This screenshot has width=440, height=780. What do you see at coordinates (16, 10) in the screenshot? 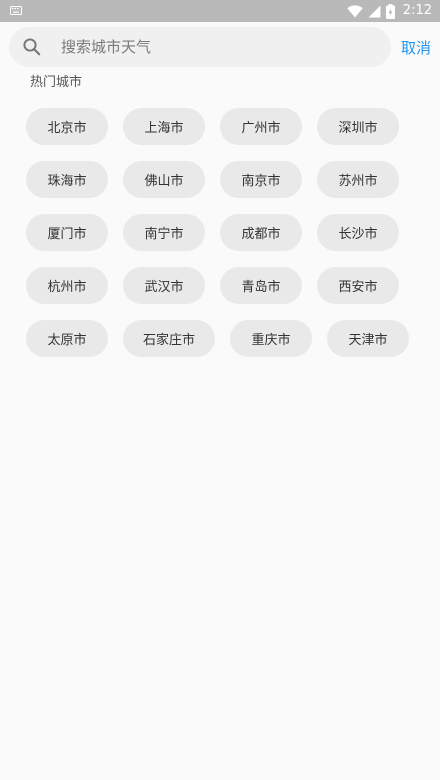
I see `keyboard-icon` at bounding box center [16, 10].